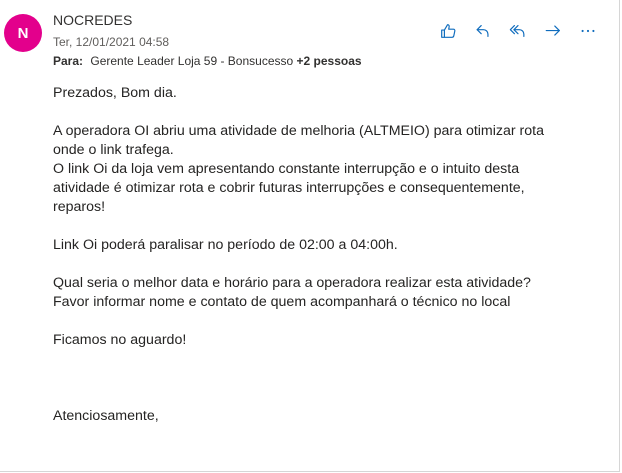 The width and height of the screenshot is (622, 473). I want to click on avatar-initial: N, so click(23, 33).